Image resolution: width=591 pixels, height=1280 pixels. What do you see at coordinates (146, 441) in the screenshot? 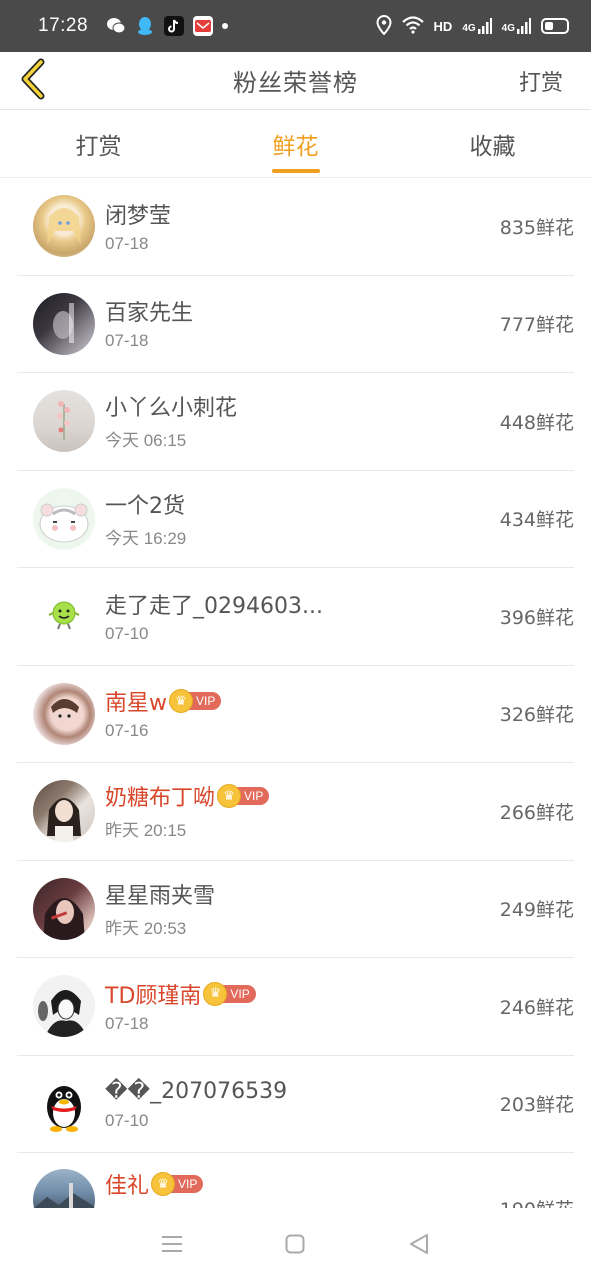
I see `fan-date: 今天 06:15` at bounding box center [146, 441].